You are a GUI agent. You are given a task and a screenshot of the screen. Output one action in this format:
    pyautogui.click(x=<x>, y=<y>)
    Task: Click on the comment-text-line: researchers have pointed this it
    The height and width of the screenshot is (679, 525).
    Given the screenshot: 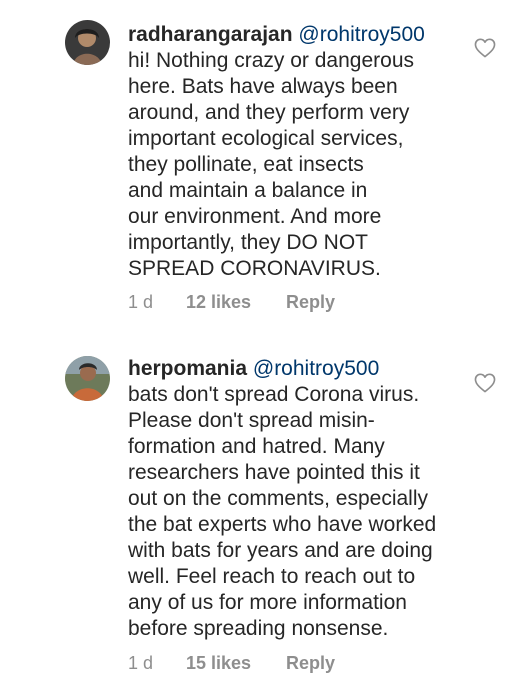 What is the action you would take?
    pyautogui.click(x=274, y=472)
    